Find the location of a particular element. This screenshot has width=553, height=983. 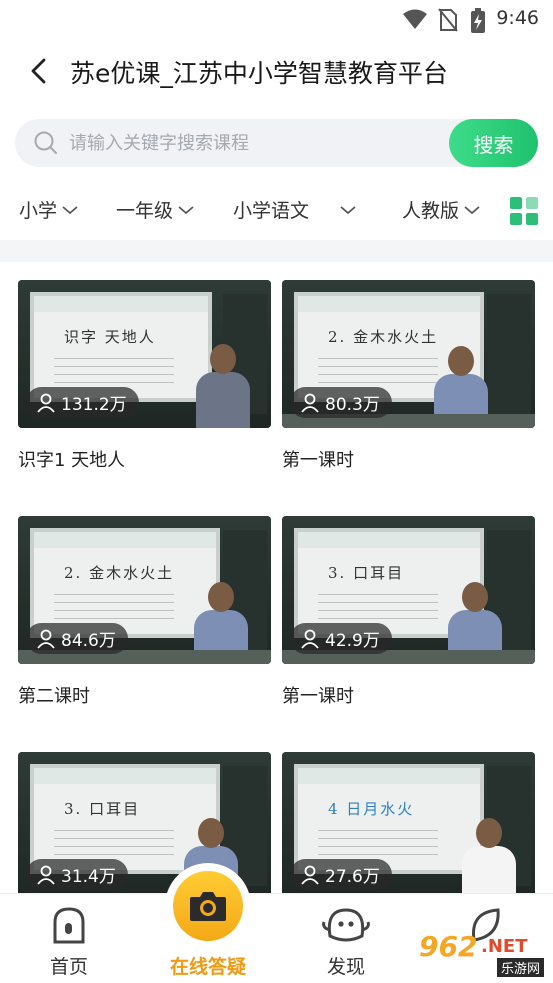

views-badge: 84.6万 is located at coordinates (77, 638).